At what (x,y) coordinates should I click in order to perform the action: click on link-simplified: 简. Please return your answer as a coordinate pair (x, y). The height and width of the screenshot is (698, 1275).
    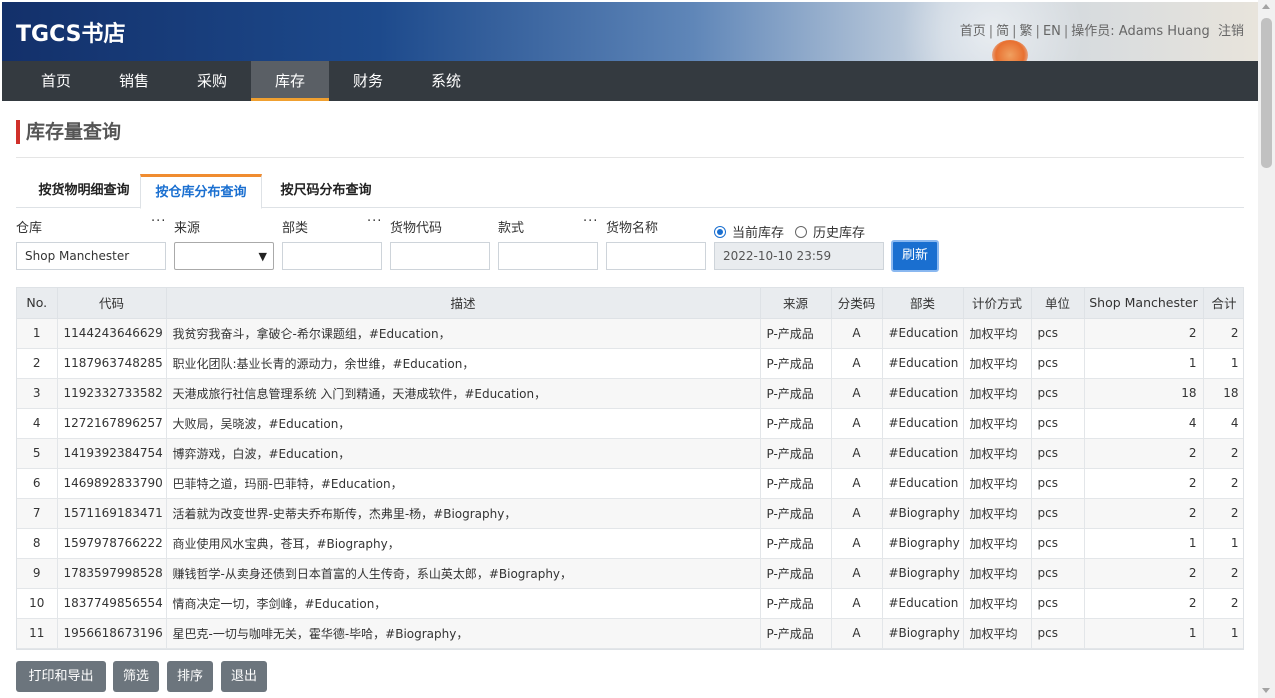
    Looking at the image, I should click on (1002, 31).